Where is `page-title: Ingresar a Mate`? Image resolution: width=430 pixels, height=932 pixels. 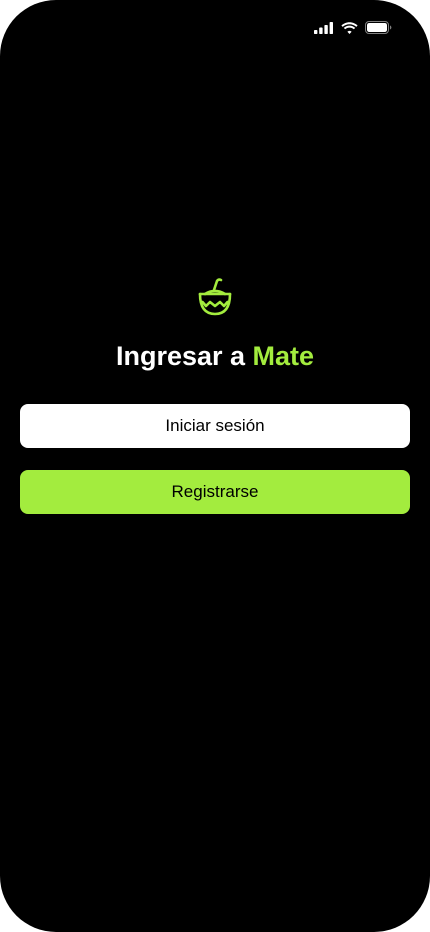 page-title: Ingresar a Mate is located at coordinates (215, 356).